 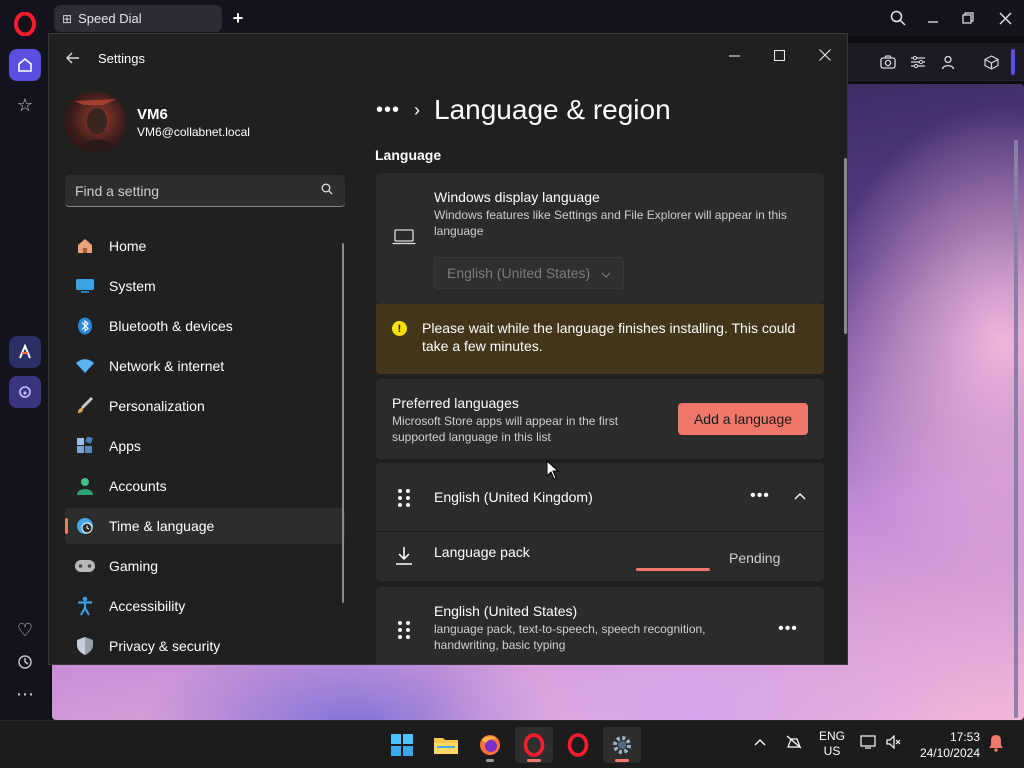 What do you see at coordinates (85, 526) in the screenshot?
I see `time-language-icon` at bounding box center [85, 526].